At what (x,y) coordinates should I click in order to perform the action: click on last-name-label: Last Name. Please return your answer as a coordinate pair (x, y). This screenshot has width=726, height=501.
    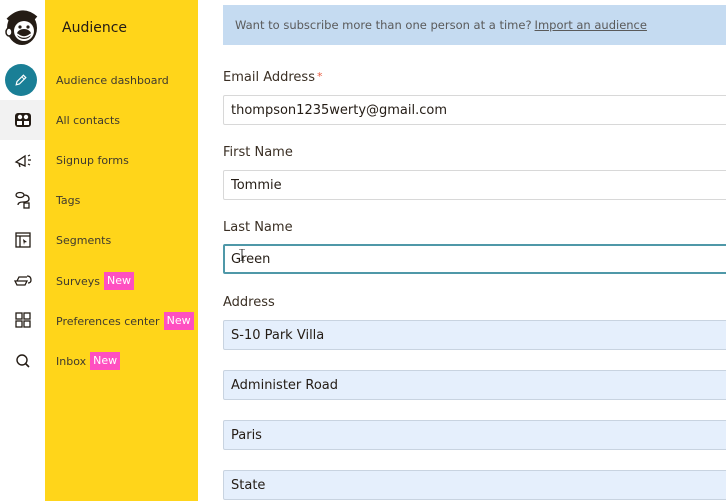
    Looking at the image, I should click on (258, 227).